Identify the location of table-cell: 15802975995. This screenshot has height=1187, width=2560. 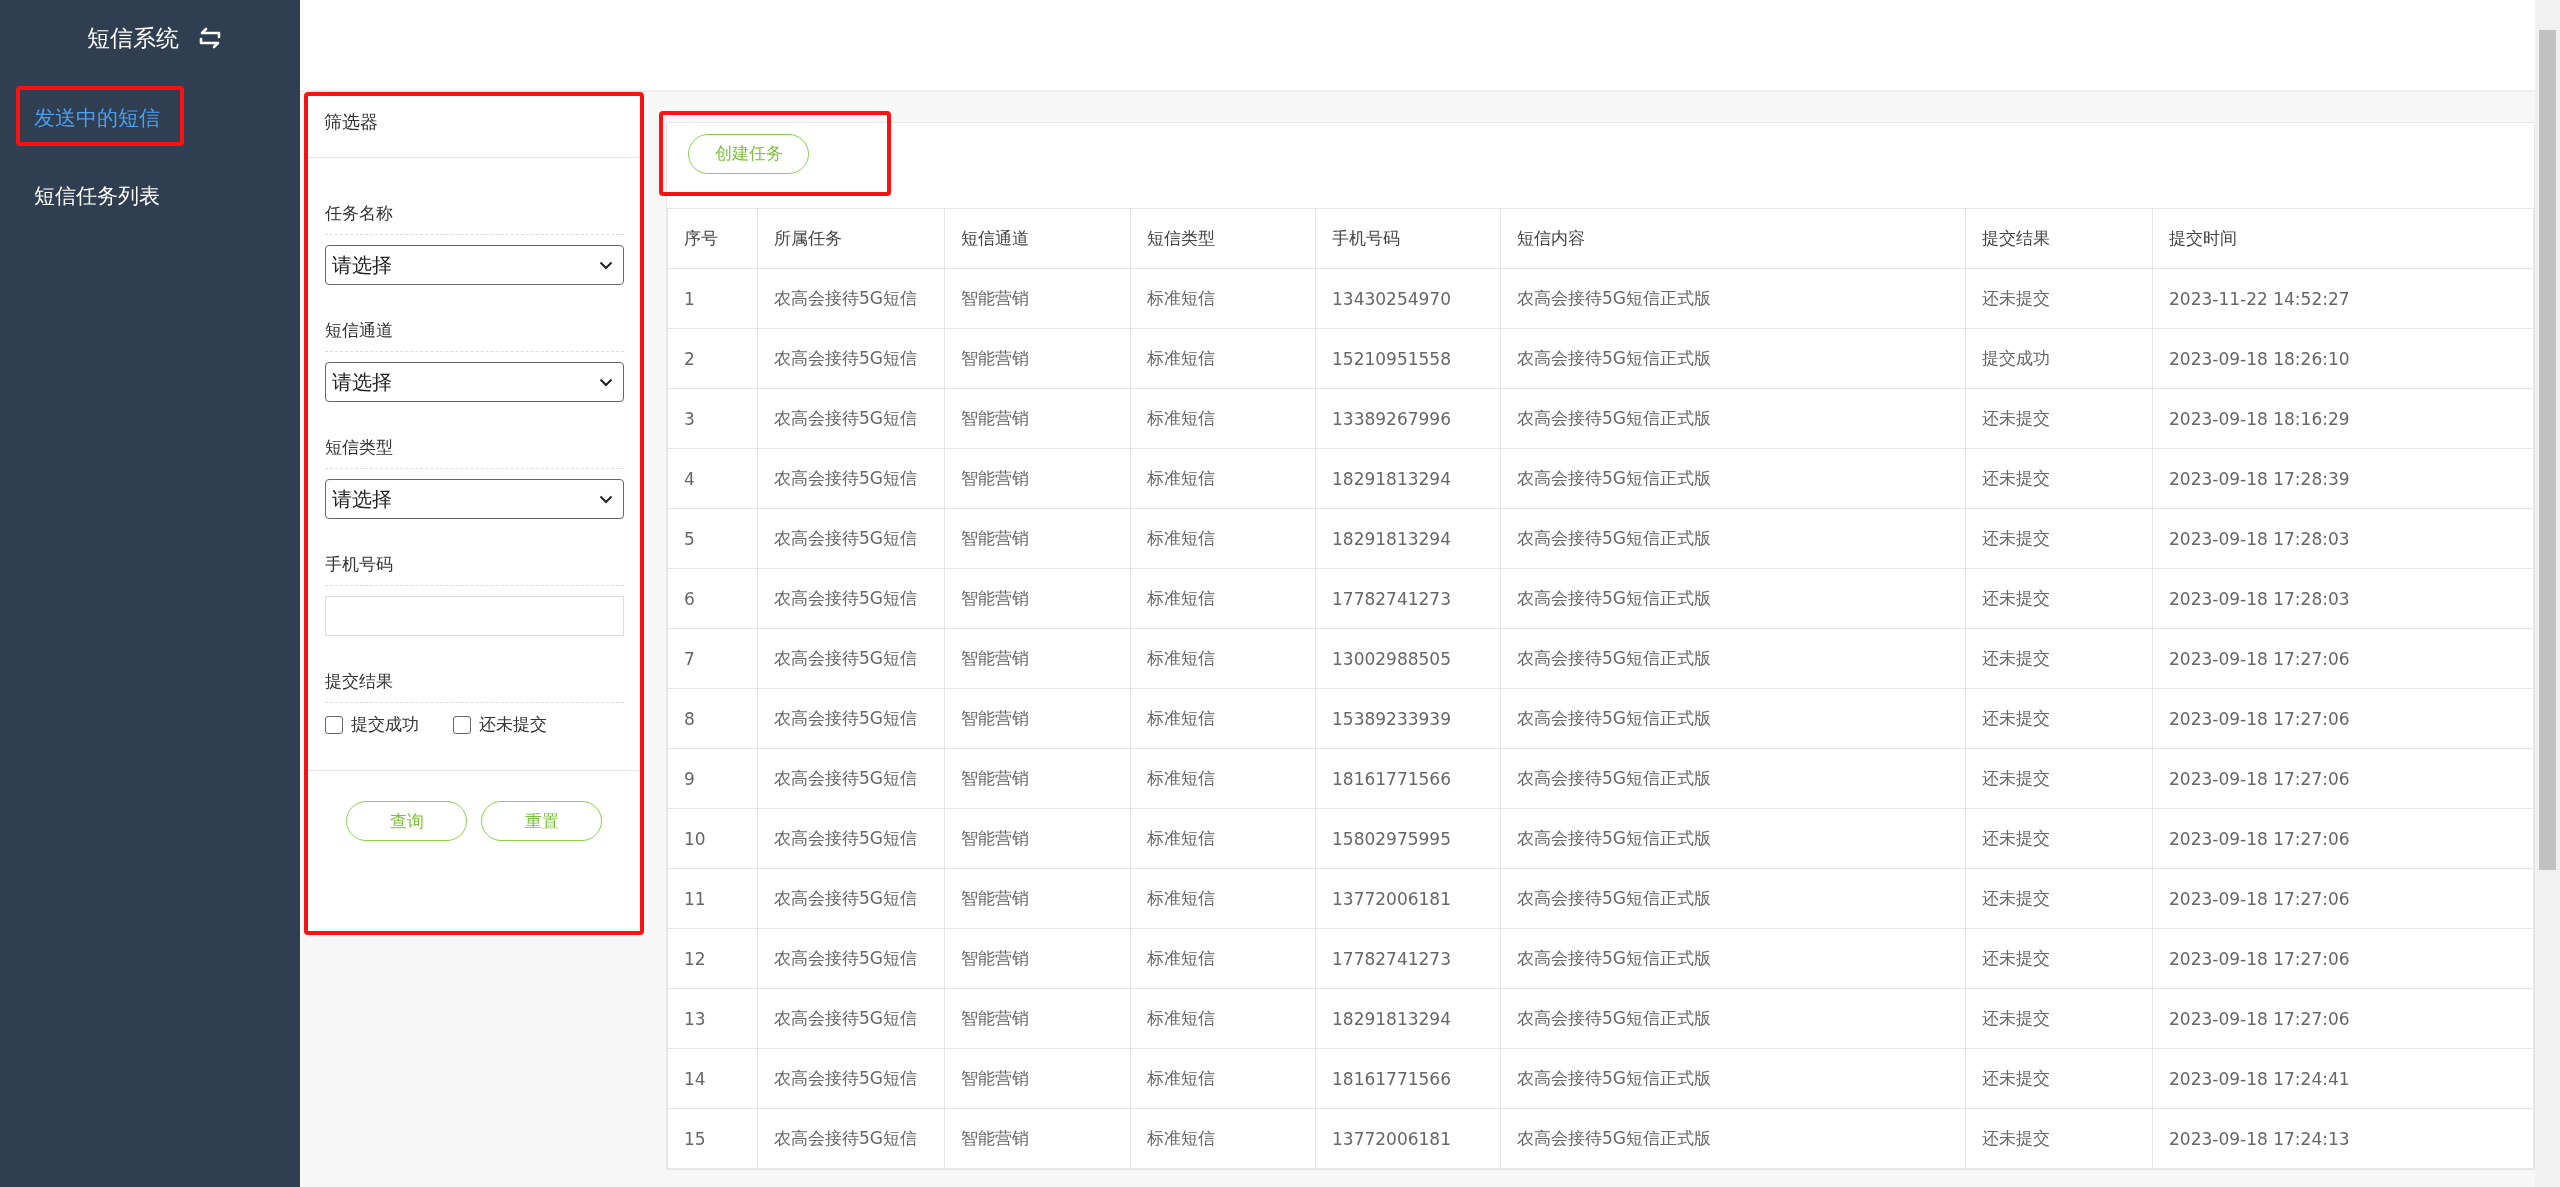
(1408, 838).